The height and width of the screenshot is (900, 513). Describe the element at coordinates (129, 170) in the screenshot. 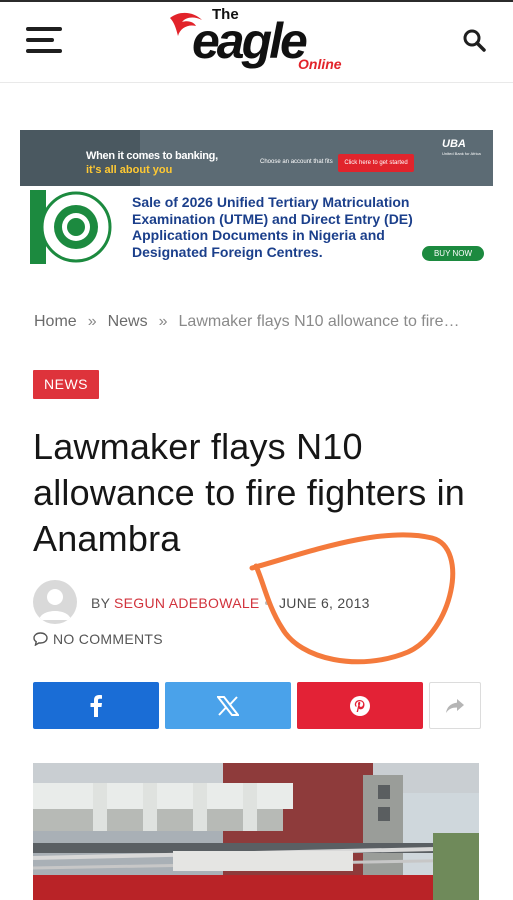

I see `uba-tagline-line2: it's all about you` at that location.